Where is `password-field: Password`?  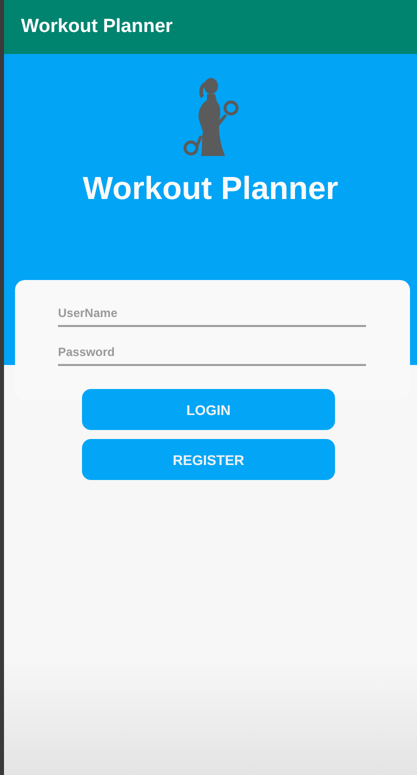 password-field: Password is located at coordinates (212, 353).